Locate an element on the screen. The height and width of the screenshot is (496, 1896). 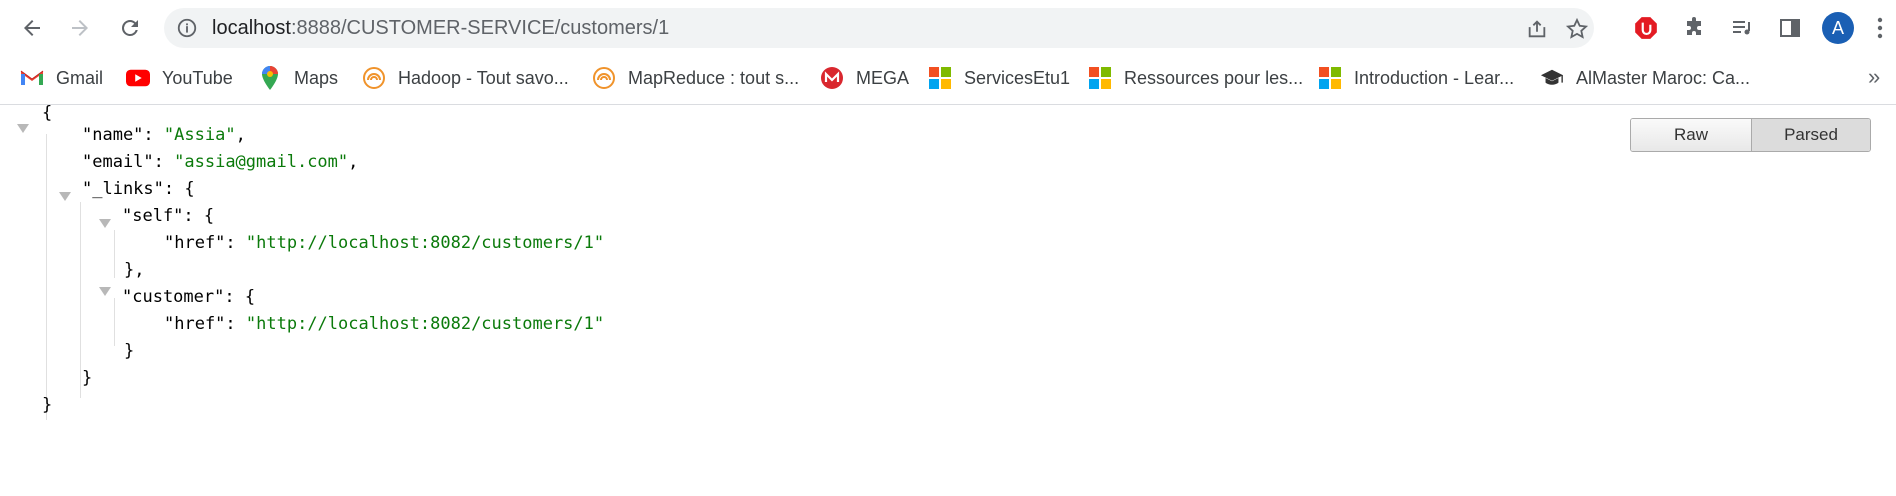
share-icon is located at coordinates (1537, 29).